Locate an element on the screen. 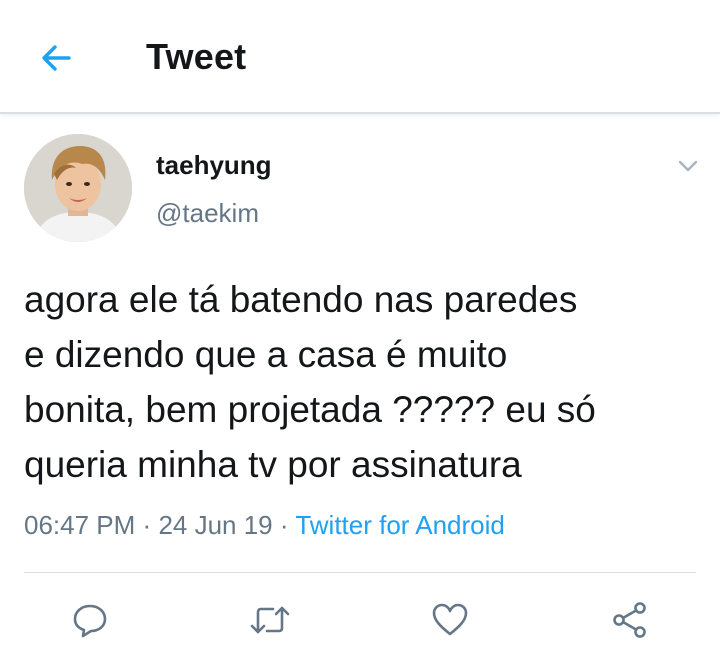 The height and width of the screenshot is (672, 720). retweet-icon is located at coordinates (270, 620).